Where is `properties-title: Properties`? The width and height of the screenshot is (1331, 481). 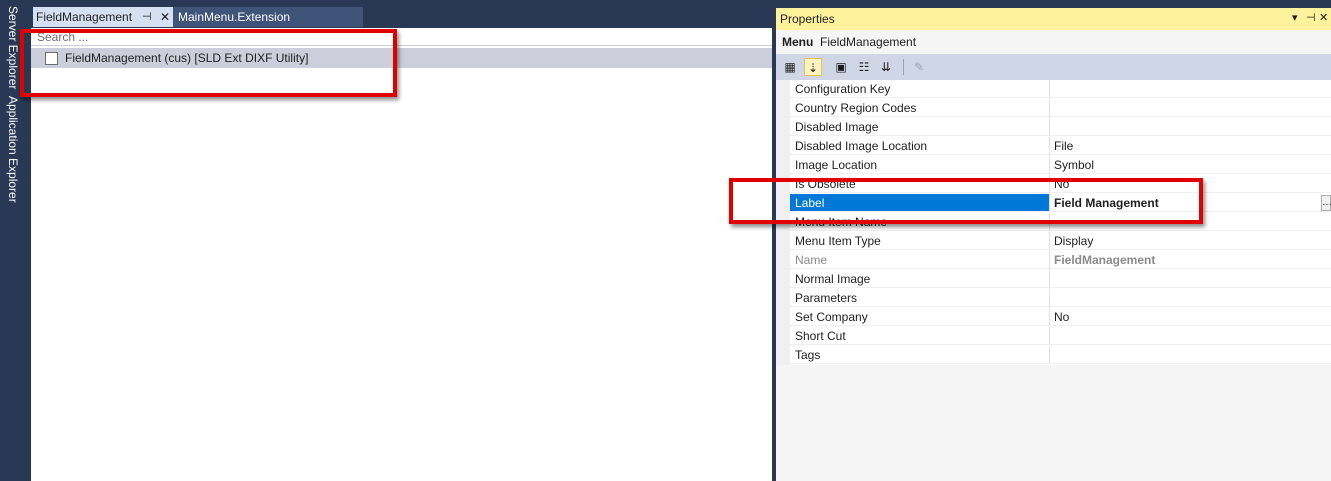
properties-title: Properties is located at coordinates (807, 19).